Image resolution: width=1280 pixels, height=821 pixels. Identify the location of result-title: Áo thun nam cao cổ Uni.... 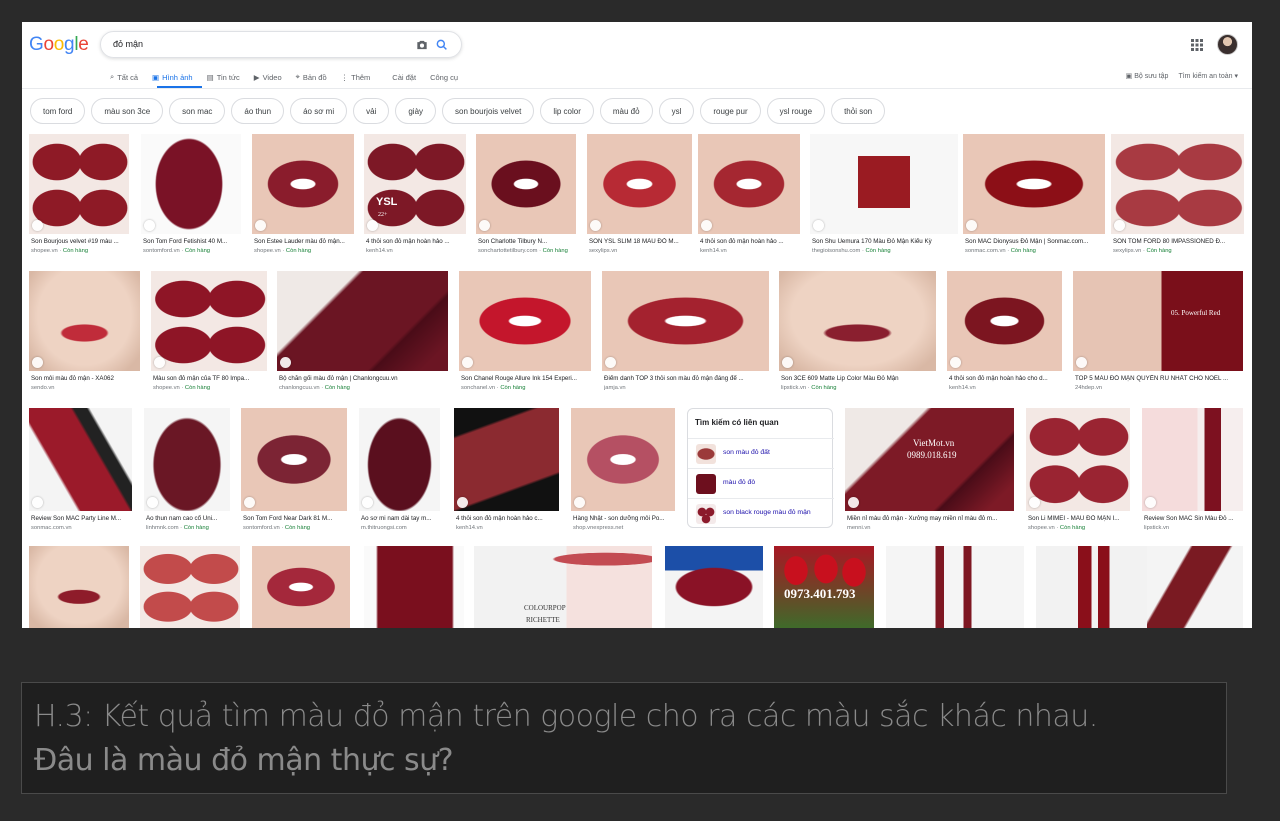
(189, 518).